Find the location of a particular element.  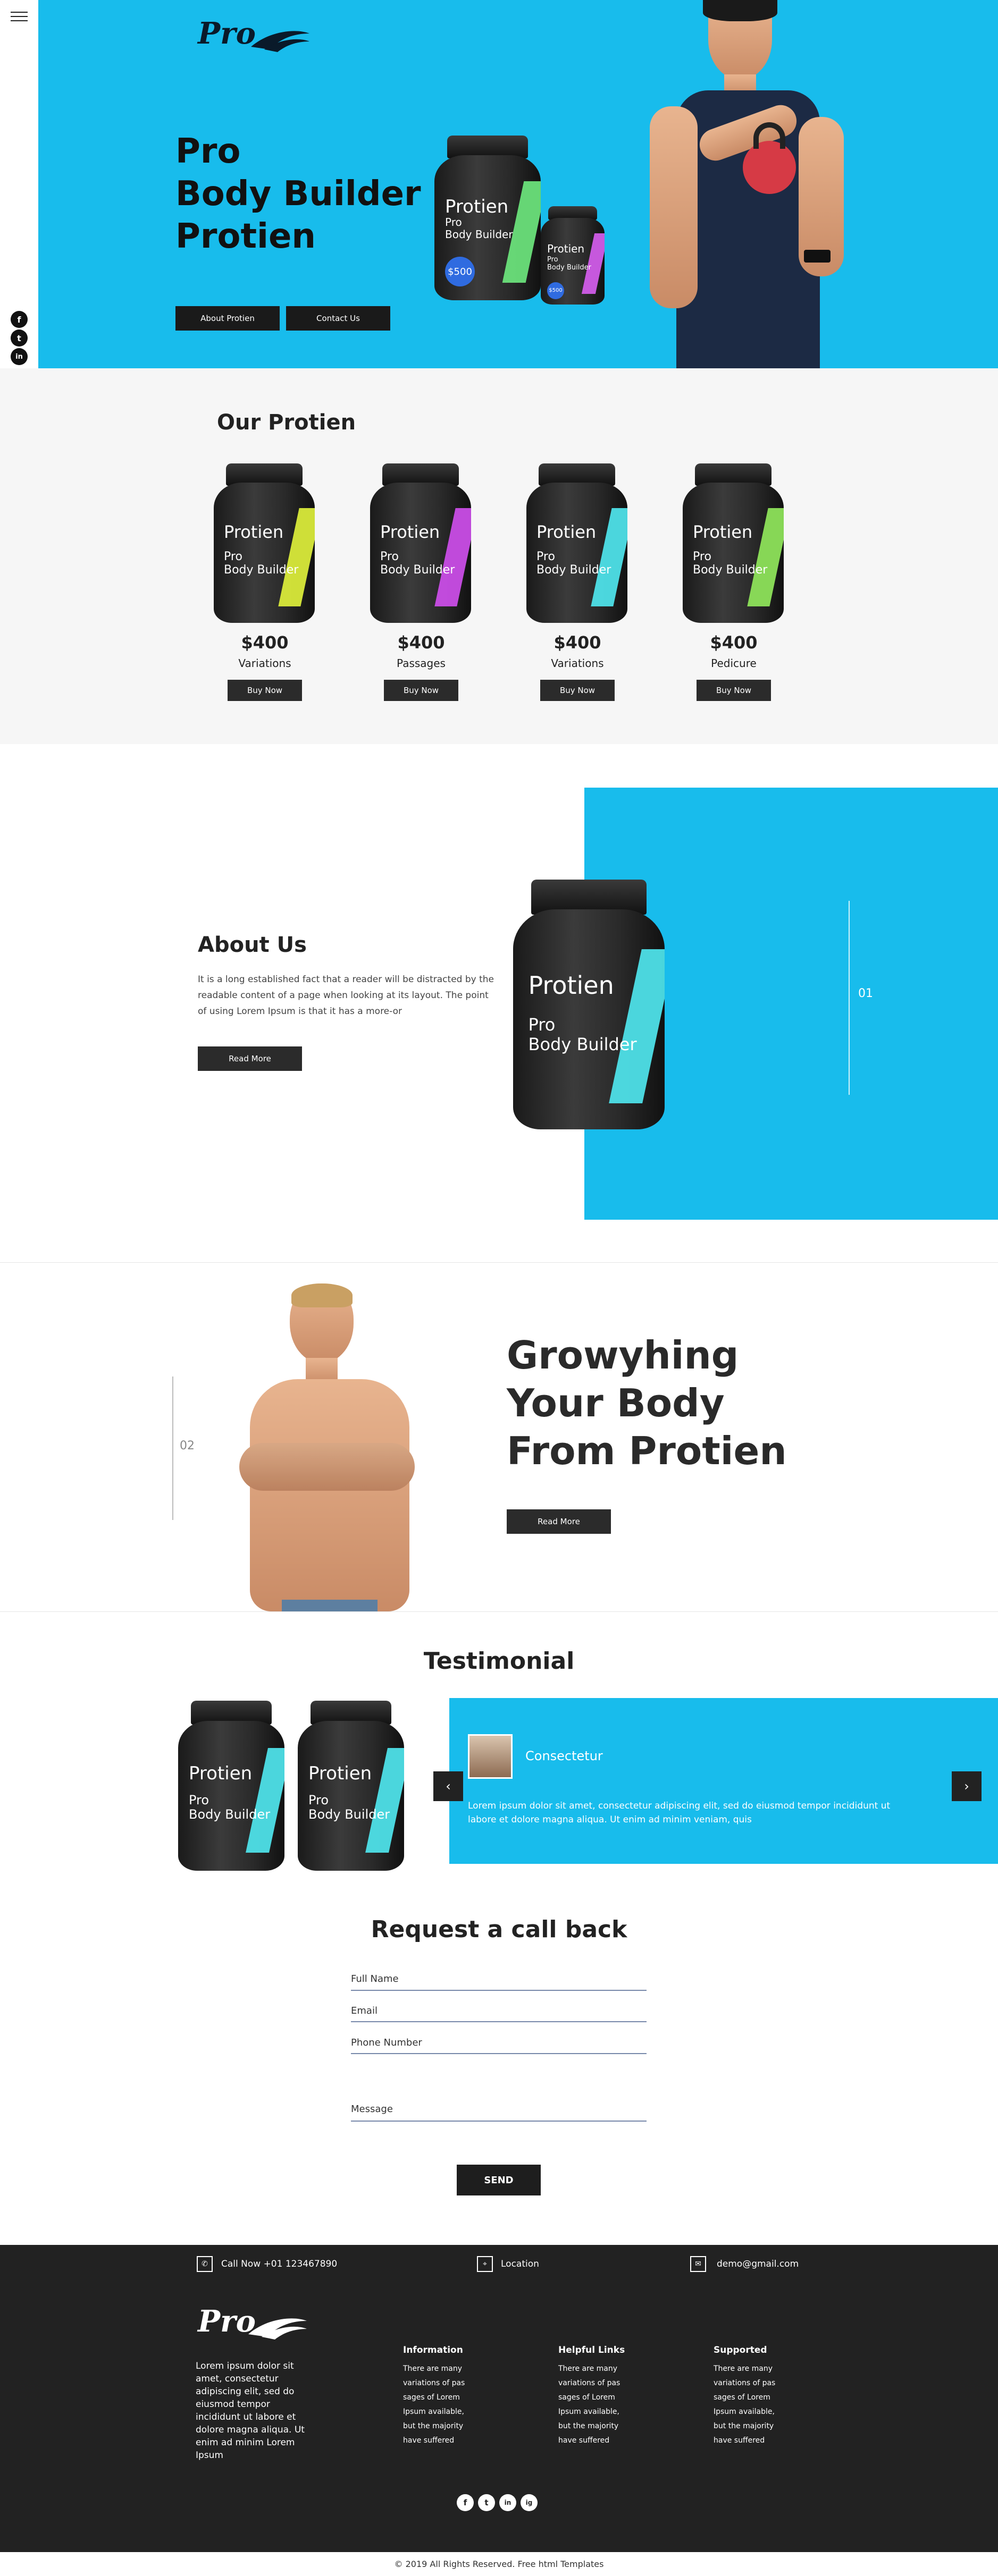

testimonial-jar: Protien Pro Body Builder is located at coordinates (231, 1786).